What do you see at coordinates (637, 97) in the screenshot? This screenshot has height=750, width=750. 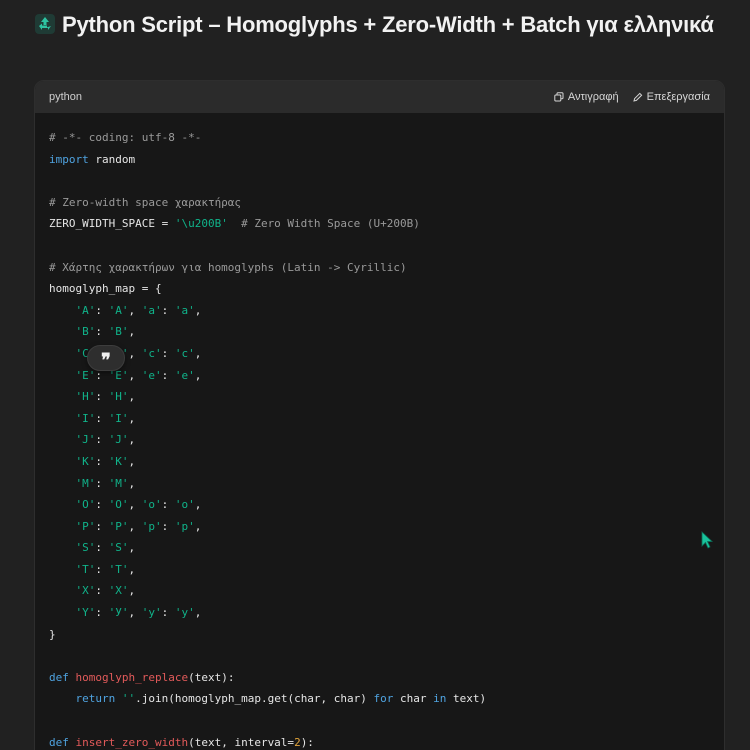 I see `pencil-icon` at bounding box center [637, 97].